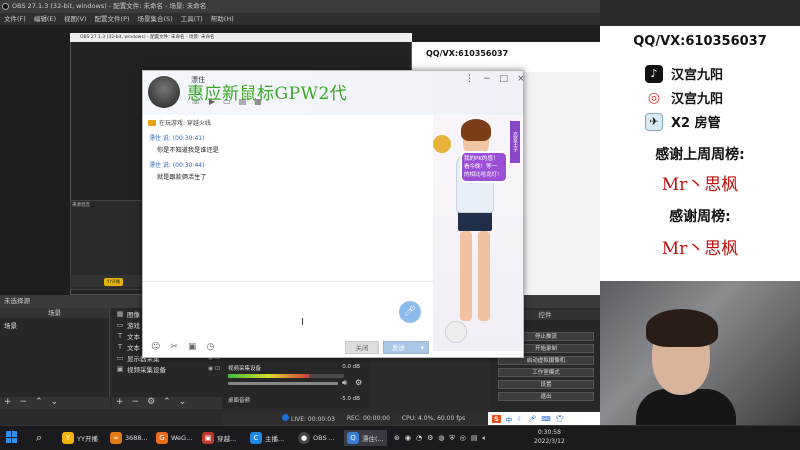  I want to click on close-button: 关闭, so click(362, 347).